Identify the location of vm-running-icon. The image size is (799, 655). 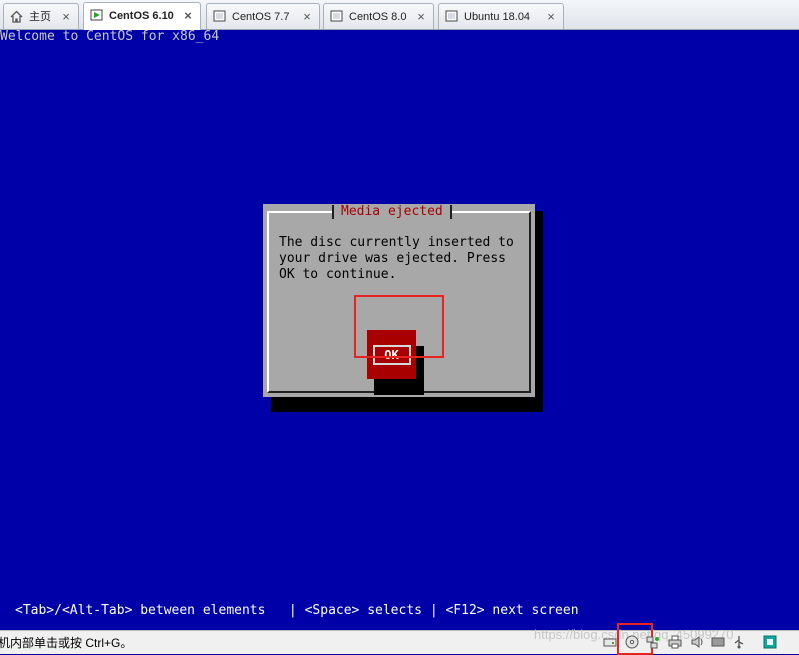
(96, 15).